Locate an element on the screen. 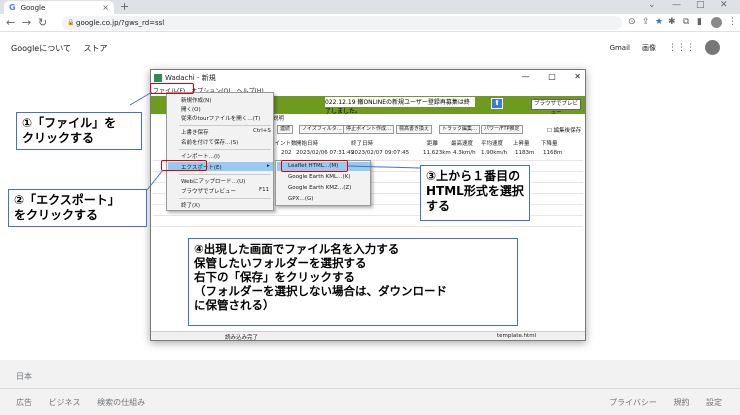 The image size is (740, 415). callout-step4-line5: に保管される） is located at coordinates (234, 305).